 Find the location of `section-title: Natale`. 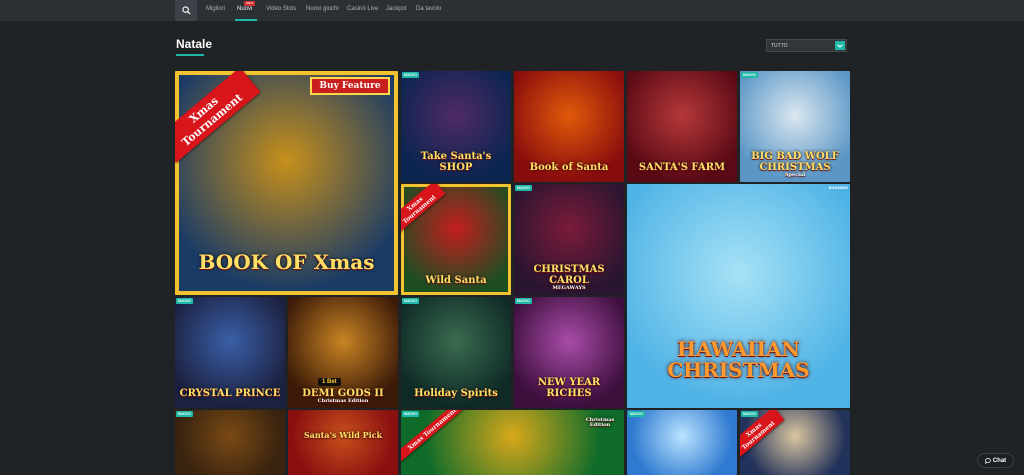

section-title: Natale is located at coordinates (194, 44).